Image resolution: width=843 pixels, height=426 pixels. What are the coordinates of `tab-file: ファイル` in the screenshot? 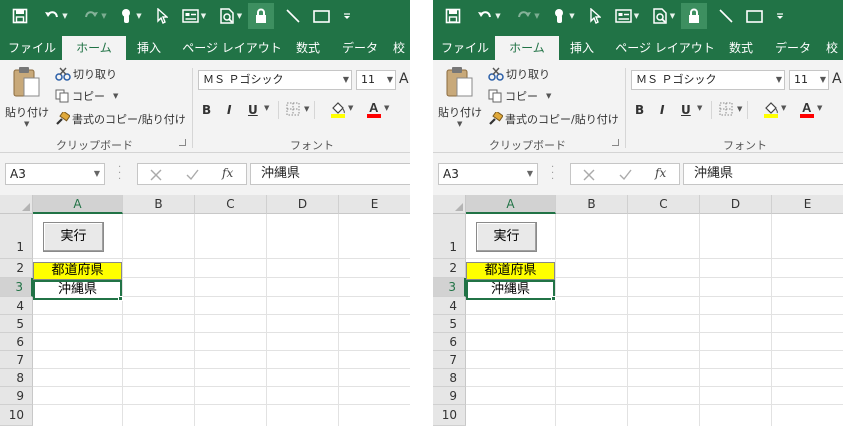 It's located at (32, 48).